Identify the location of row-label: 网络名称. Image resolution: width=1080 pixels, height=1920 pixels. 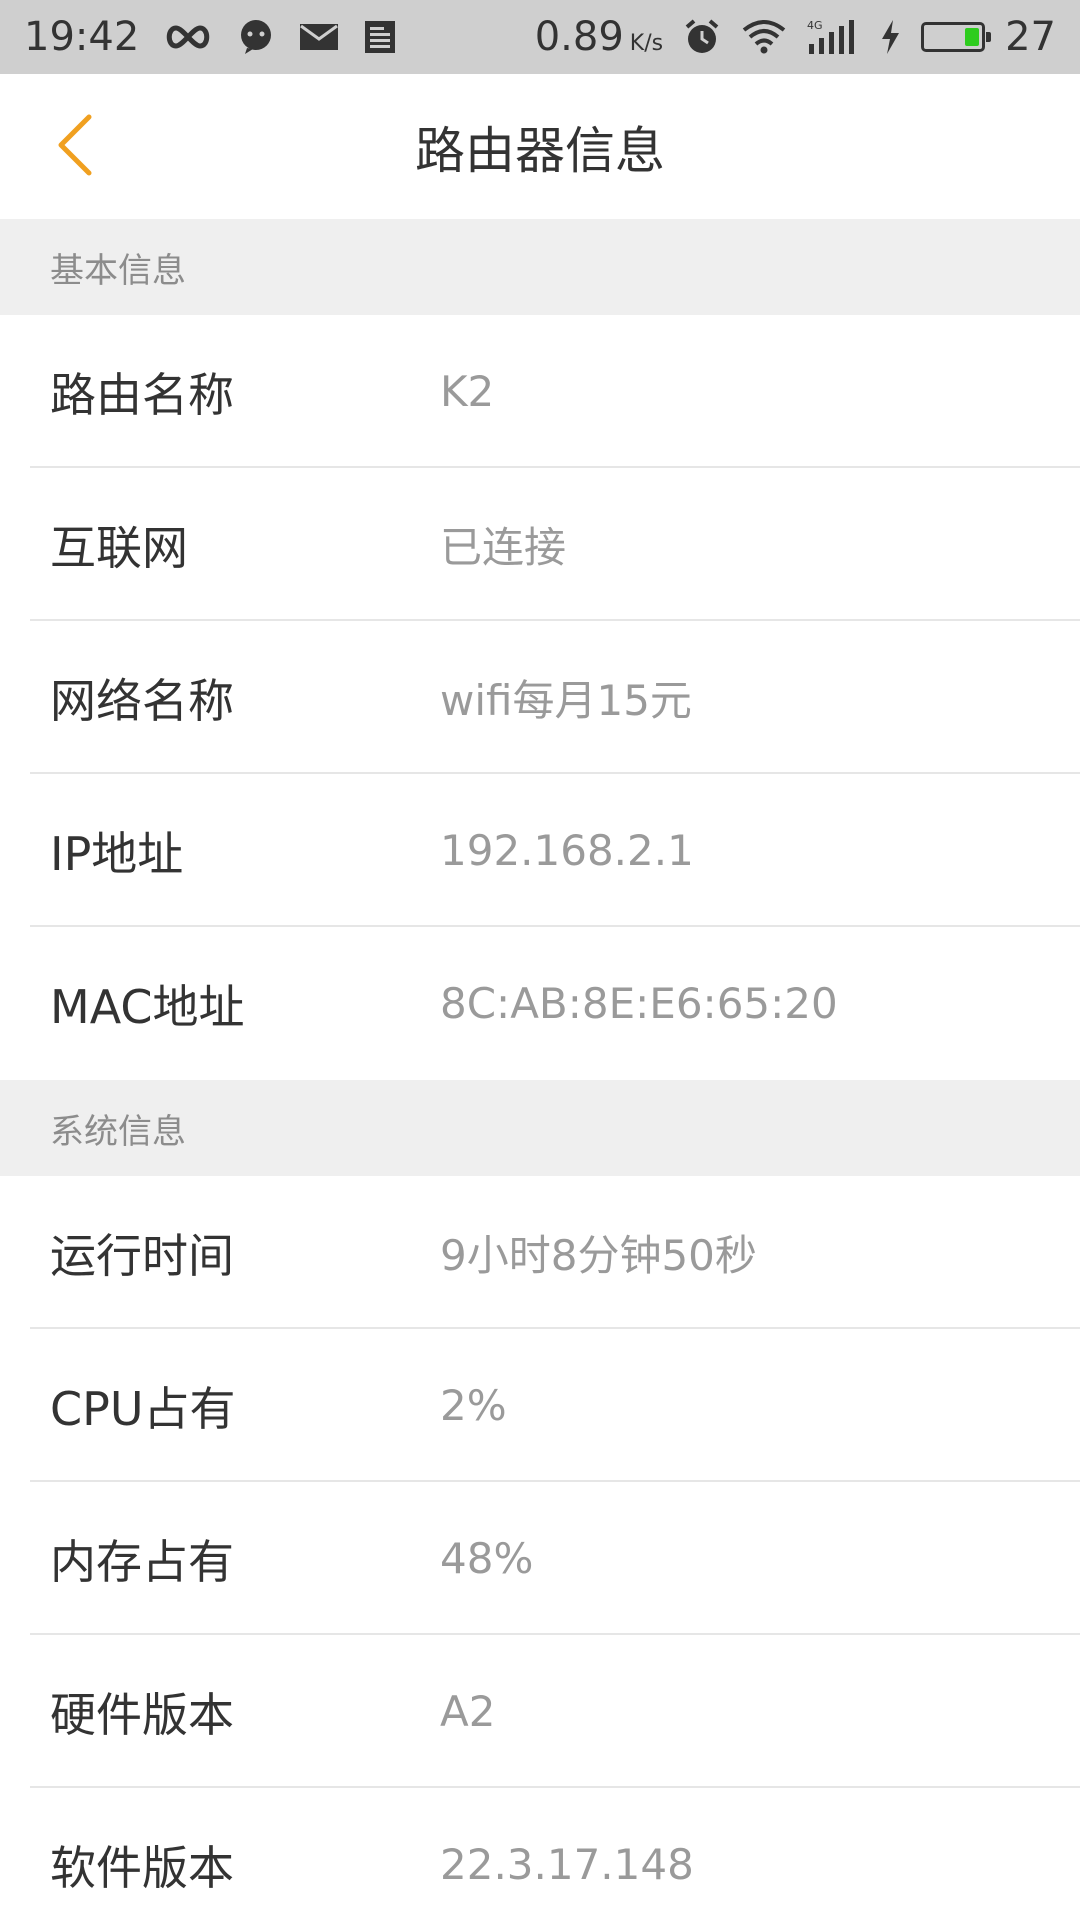
(142, 700).